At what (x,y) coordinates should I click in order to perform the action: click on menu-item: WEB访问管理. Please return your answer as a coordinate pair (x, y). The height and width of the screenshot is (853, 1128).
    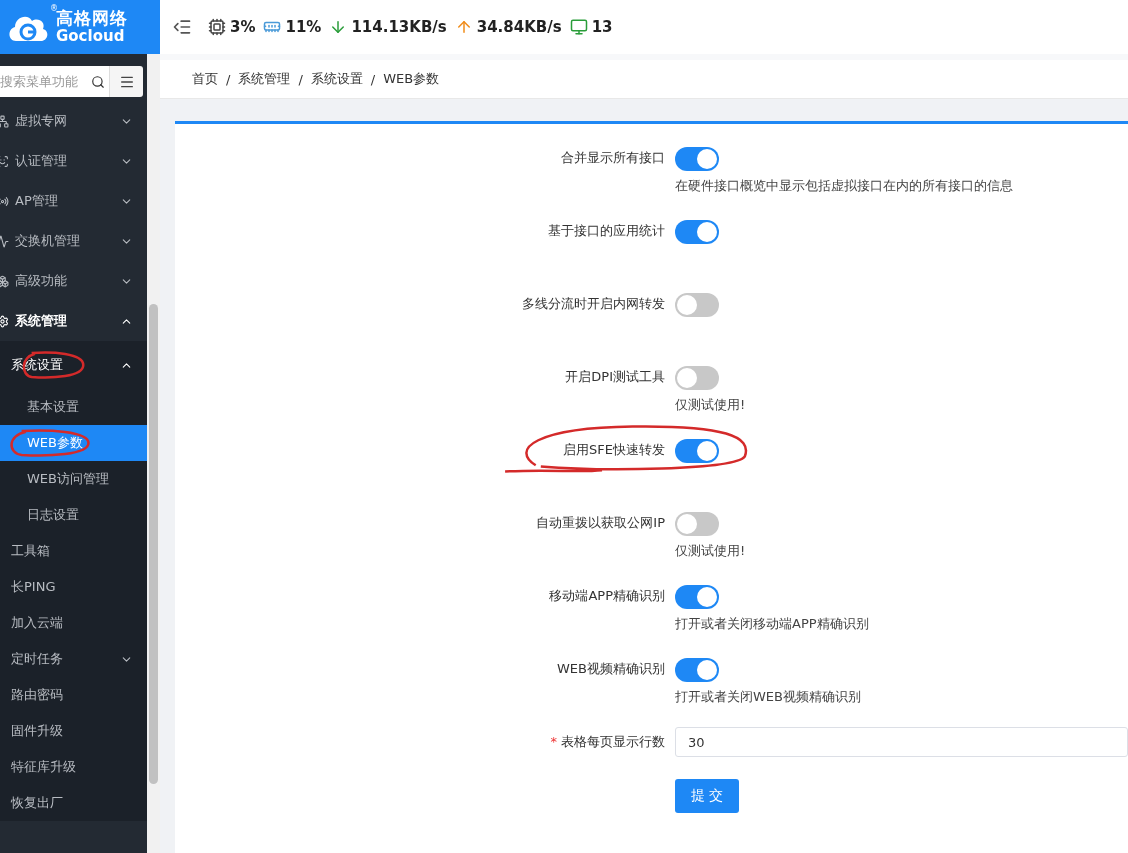
    Looking at the image, I should click on (73, 479).